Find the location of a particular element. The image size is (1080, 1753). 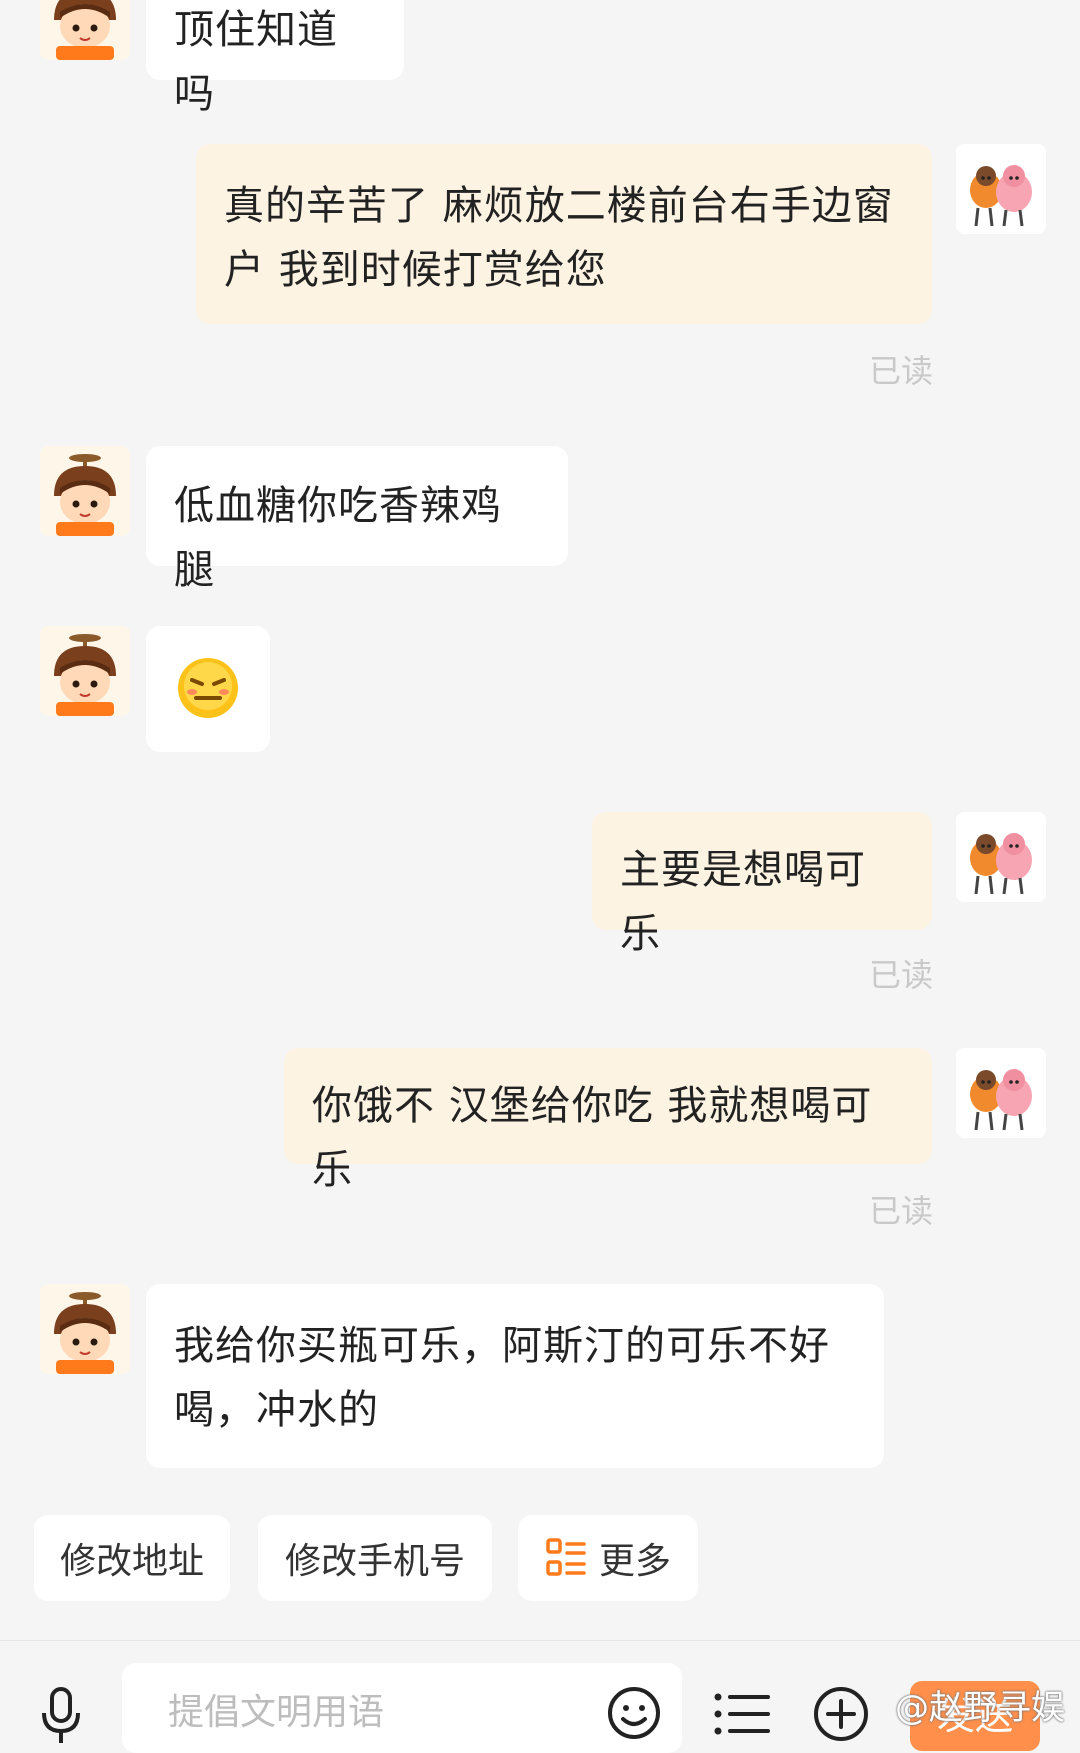

modify-phone-label: 修改手机号 is located at coordinates (374, 1561).